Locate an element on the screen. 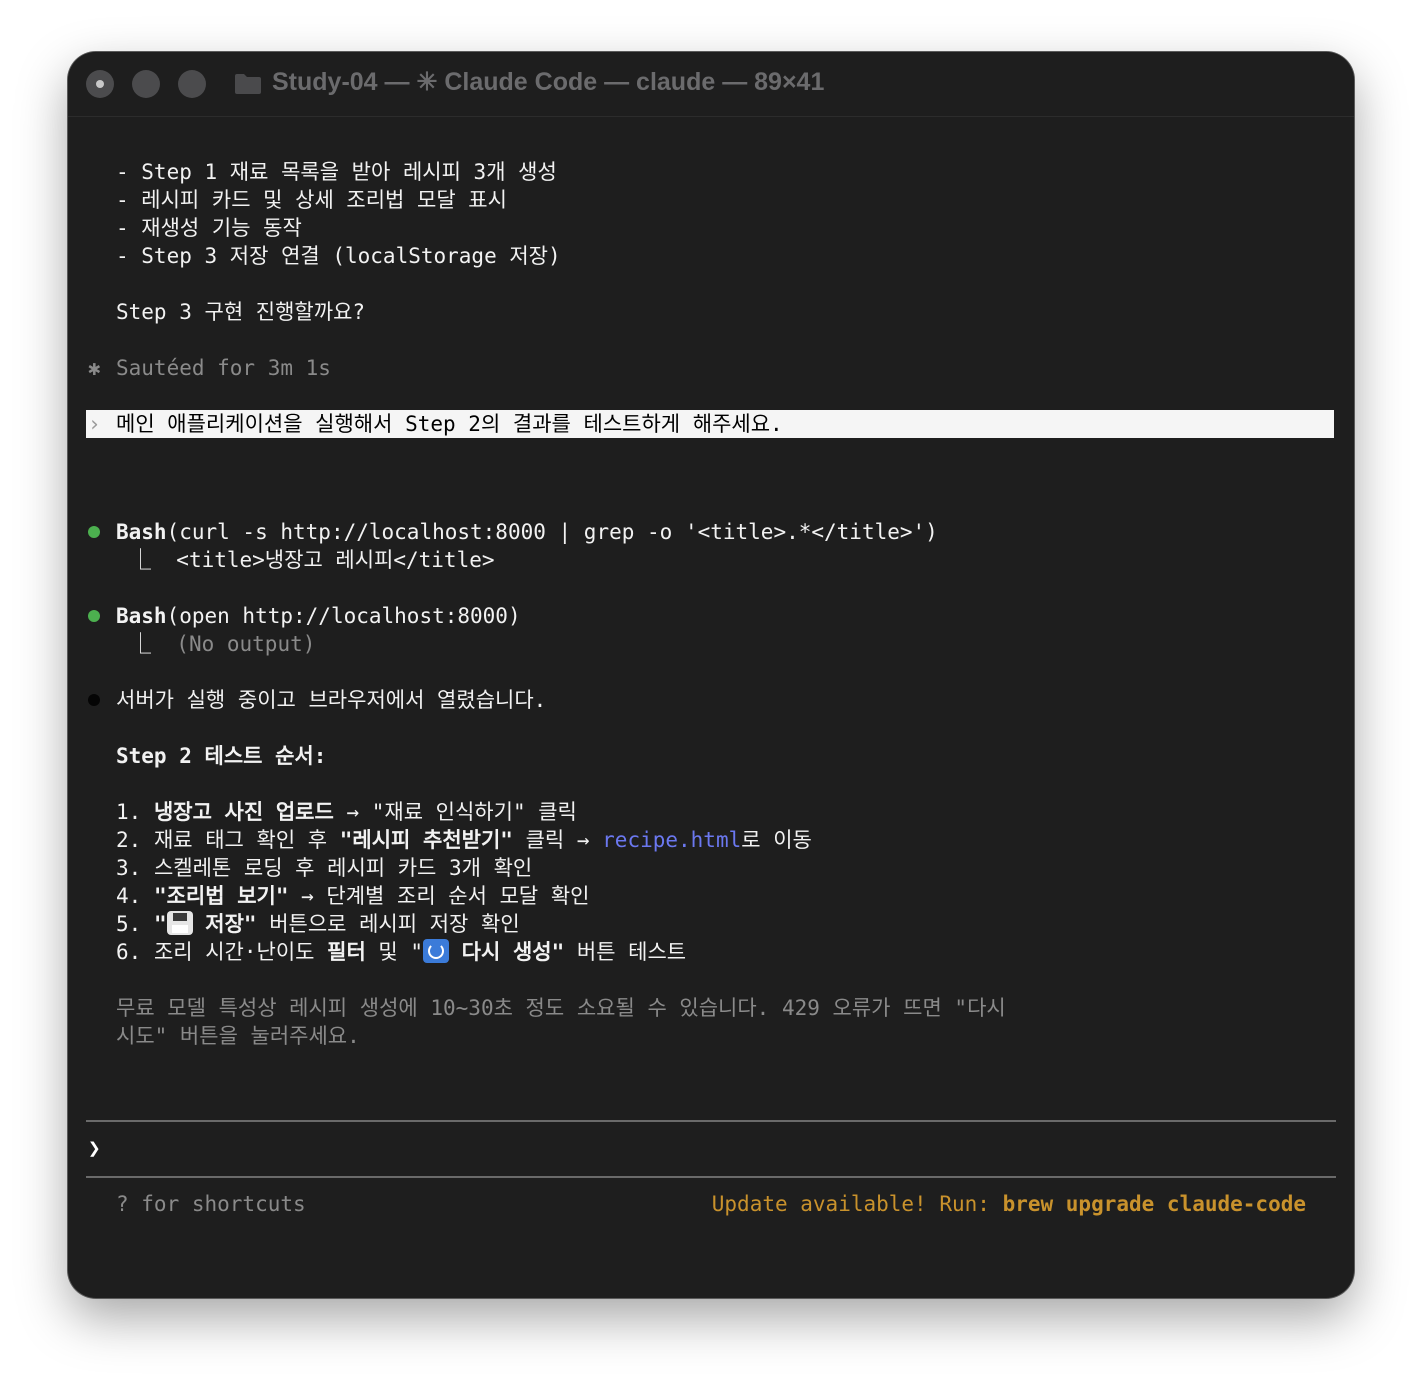  step-bold: "레시피 추천받기" is located at coordinates (426, 840).